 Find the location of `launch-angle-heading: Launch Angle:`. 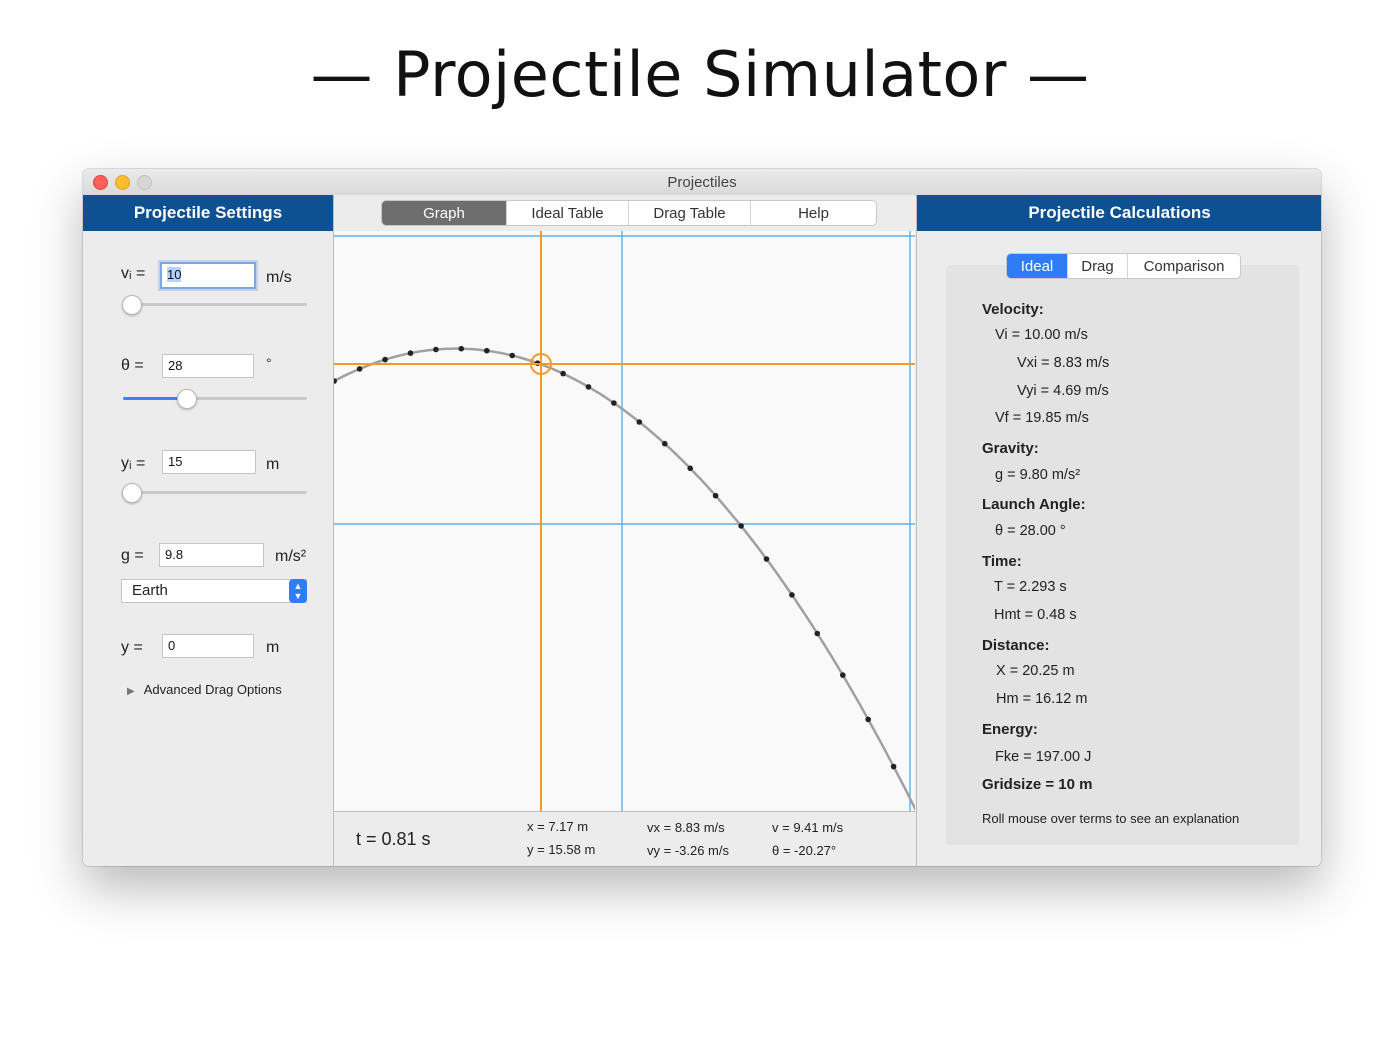

launch-angle-heading: Launch Angle: is located at coordinates (1034, 504).